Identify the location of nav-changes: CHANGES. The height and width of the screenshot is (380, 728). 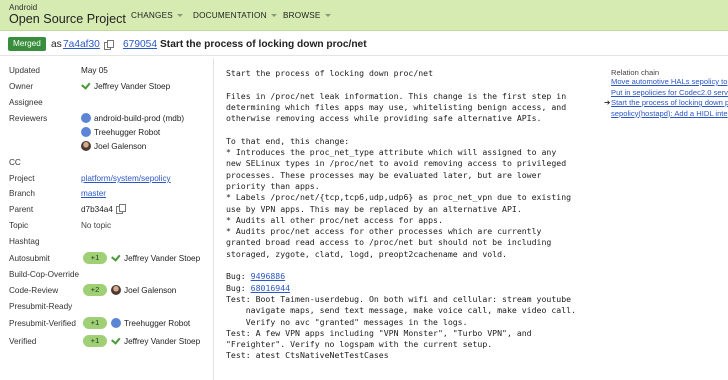
(157, 15).